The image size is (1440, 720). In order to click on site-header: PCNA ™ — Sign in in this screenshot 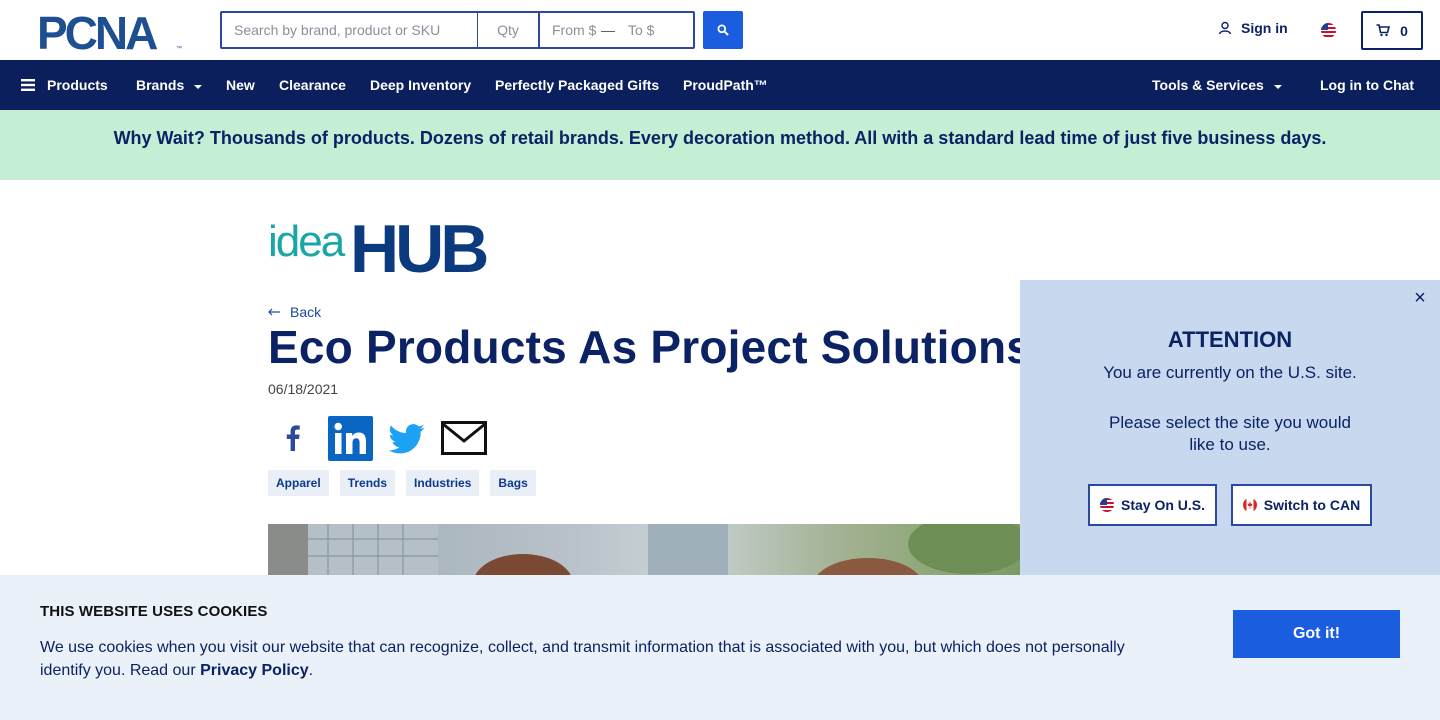, I will do `click(720, 30)`.